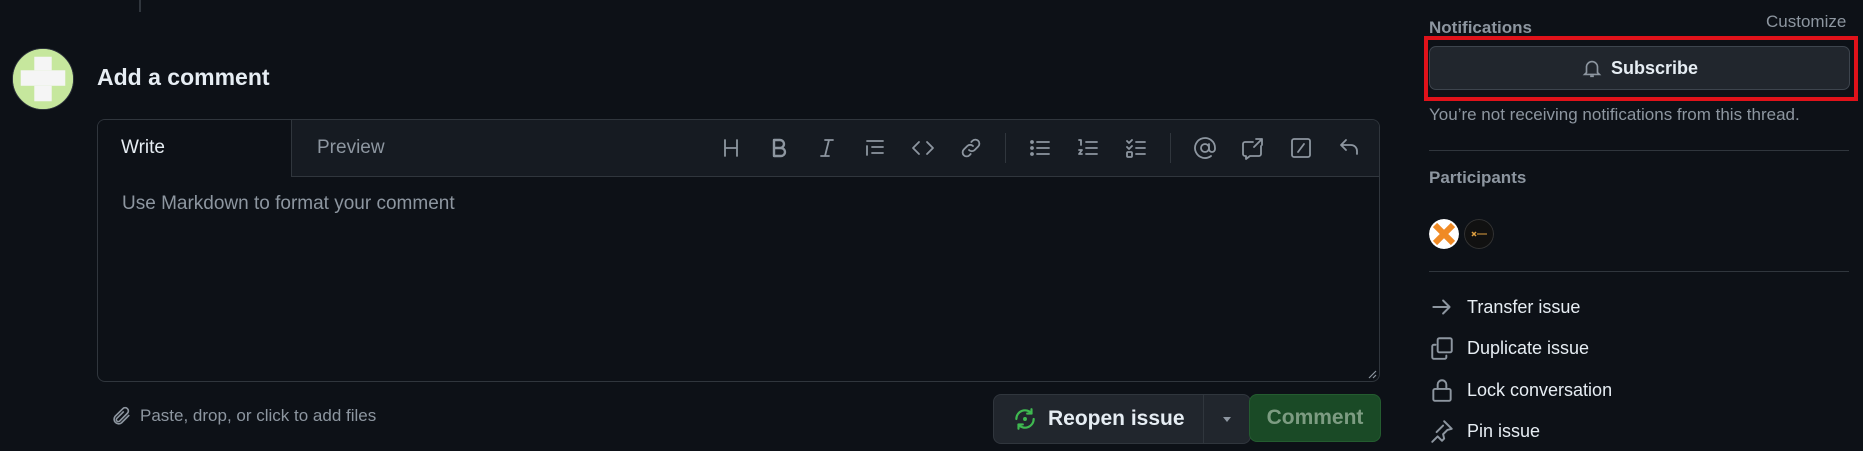  I want to click on italic-icon, so click(827, 148).